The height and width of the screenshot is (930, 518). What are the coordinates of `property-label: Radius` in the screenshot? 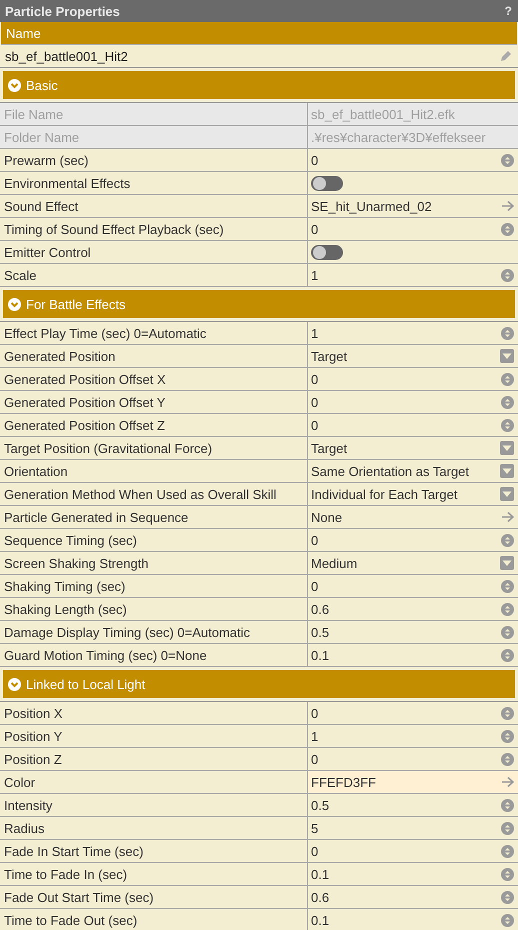 It's located at (154, 828).